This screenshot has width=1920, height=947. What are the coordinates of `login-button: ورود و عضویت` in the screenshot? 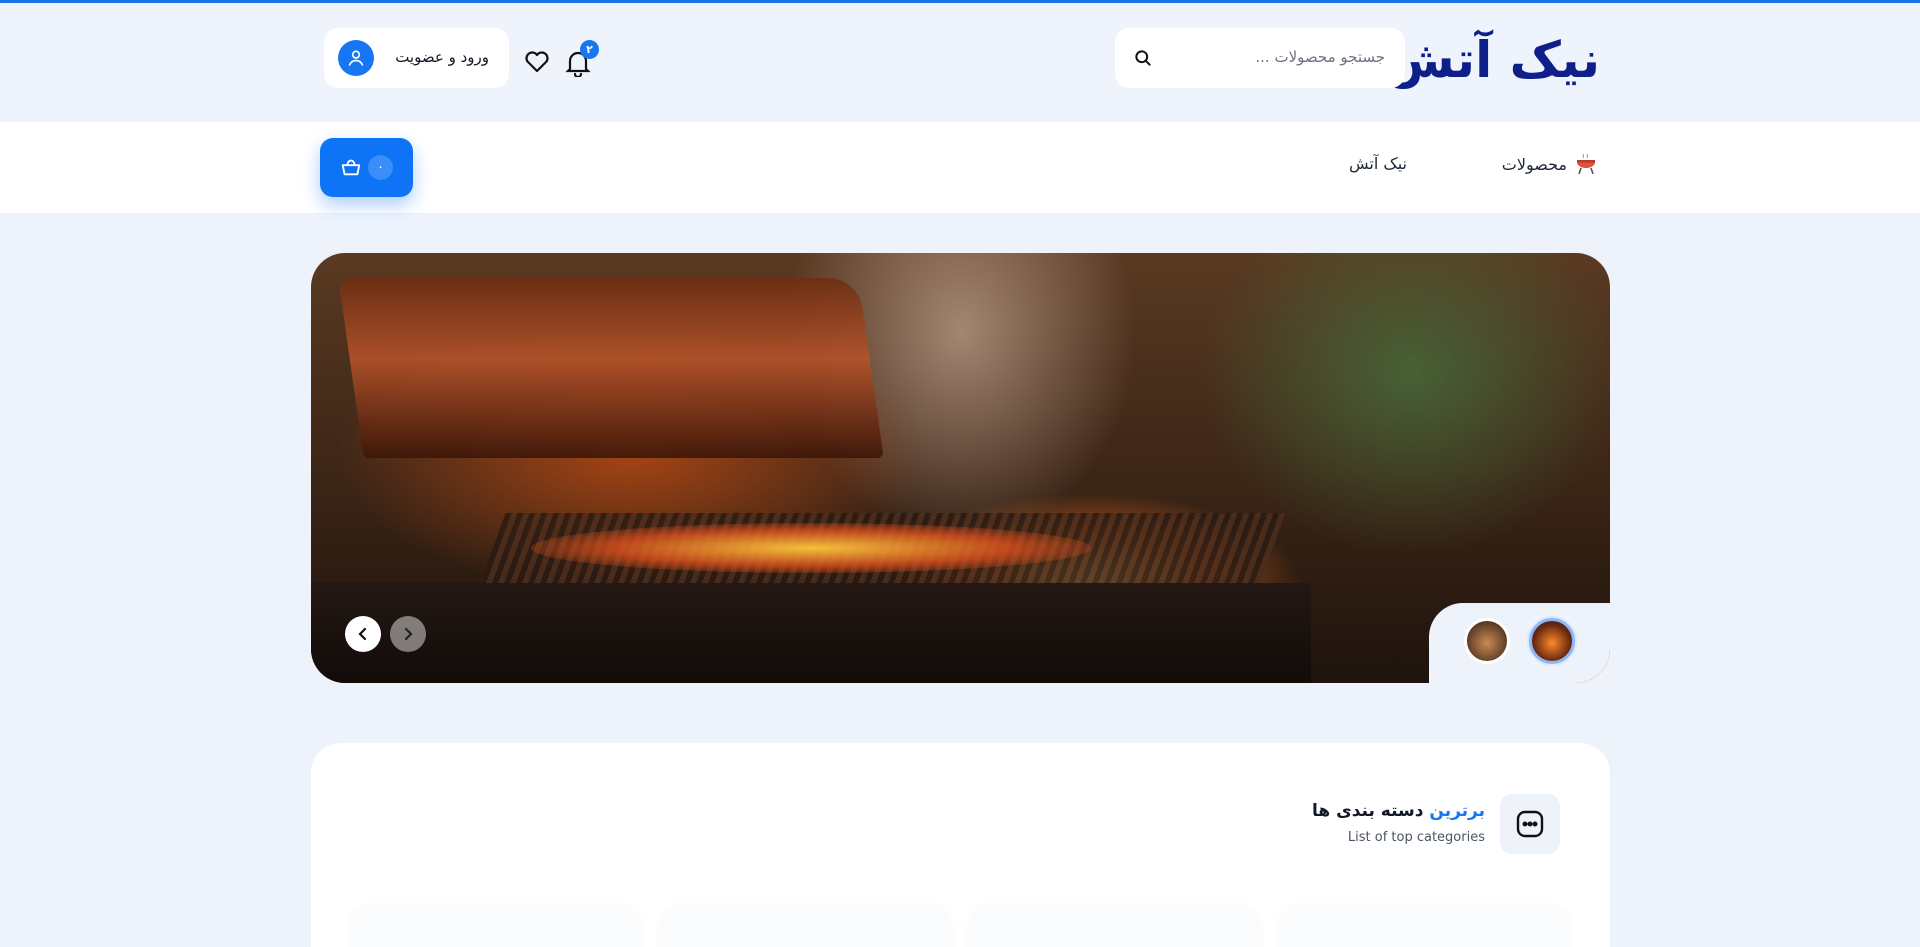 It's located at (416, 58).